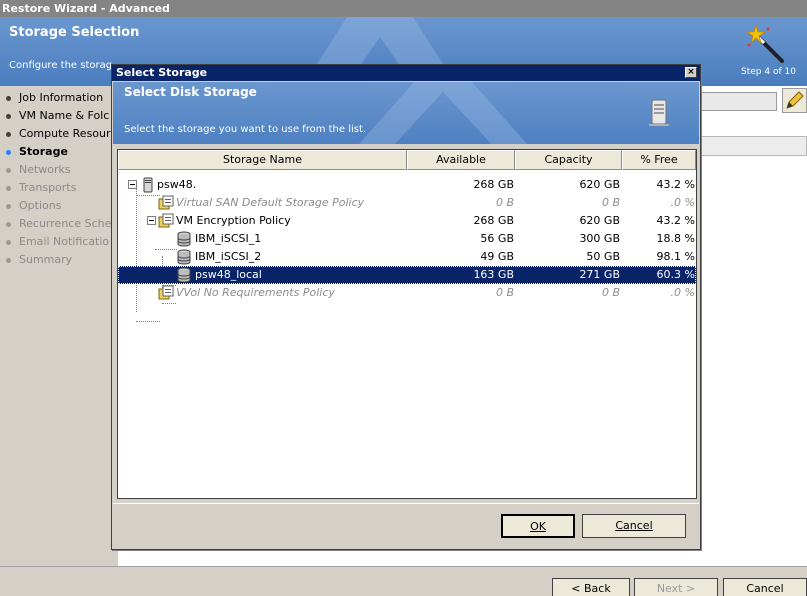 This screenshot has height=596, width=807. What do you see at coordinates (599, 238) in the screenshot?
I see `capacity-value: 300 GB` at bounding box center [599, 238].